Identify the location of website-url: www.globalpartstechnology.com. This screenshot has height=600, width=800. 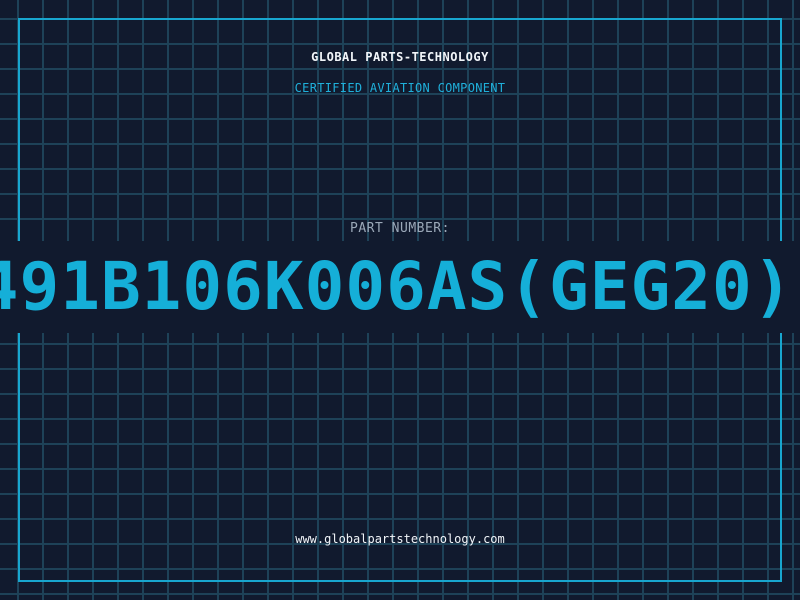
(400, 539).